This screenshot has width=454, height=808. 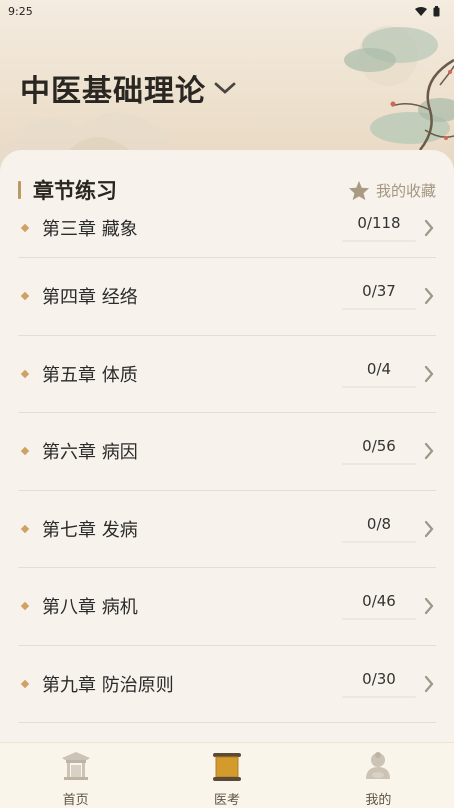 What do you see at coordinates (19, 190) in the screenshot?
I see `section-accent-bar` at bounding box center [19, 190].